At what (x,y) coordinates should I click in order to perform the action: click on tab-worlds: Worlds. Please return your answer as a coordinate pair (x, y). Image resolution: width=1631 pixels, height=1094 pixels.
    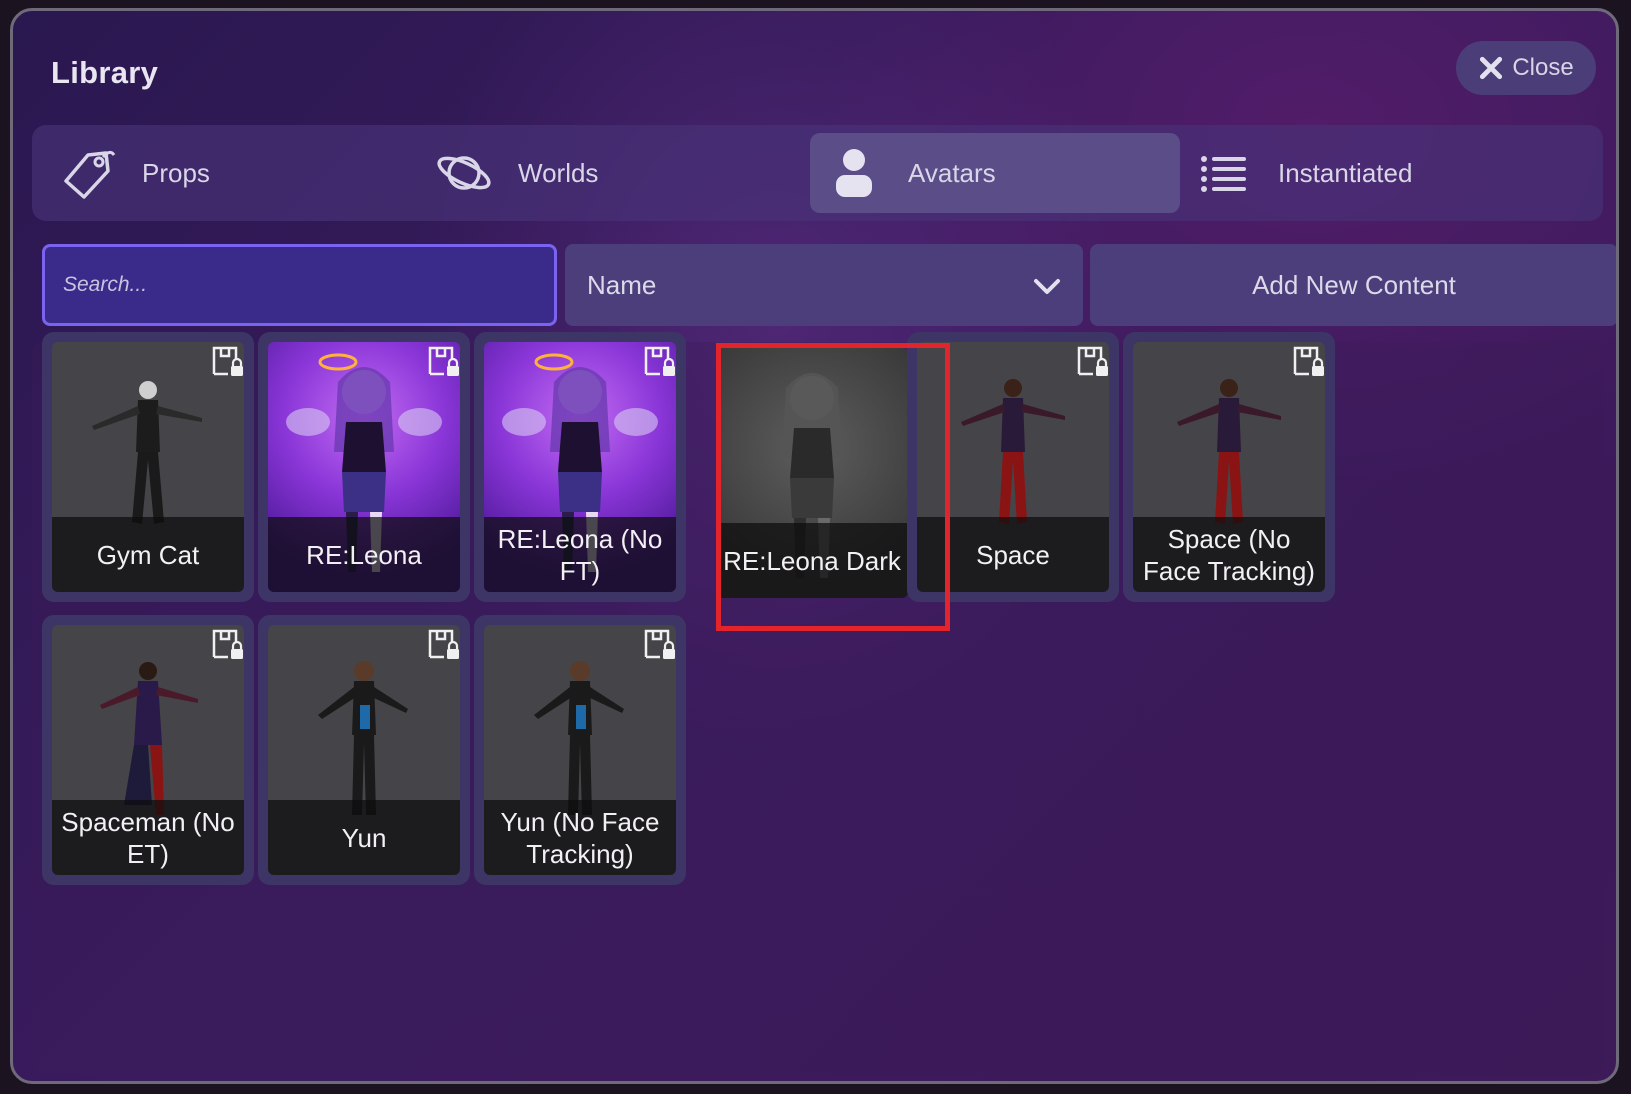
    Looking at the image, I should click on (619, 173).